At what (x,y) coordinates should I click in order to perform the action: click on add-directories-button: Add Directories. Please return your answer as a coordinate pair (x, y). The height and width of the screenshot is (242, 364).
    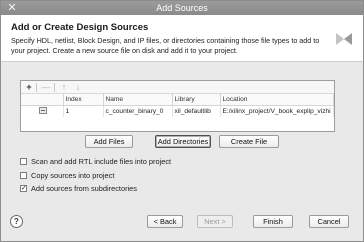
    Looking at the image, I should click on (183, 141).